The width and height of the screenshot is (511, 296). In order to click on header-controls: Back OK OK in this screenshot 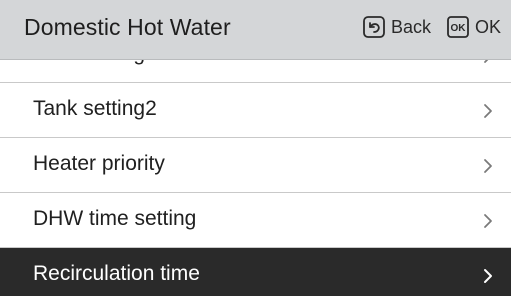, I will do `click(427, 27)`.